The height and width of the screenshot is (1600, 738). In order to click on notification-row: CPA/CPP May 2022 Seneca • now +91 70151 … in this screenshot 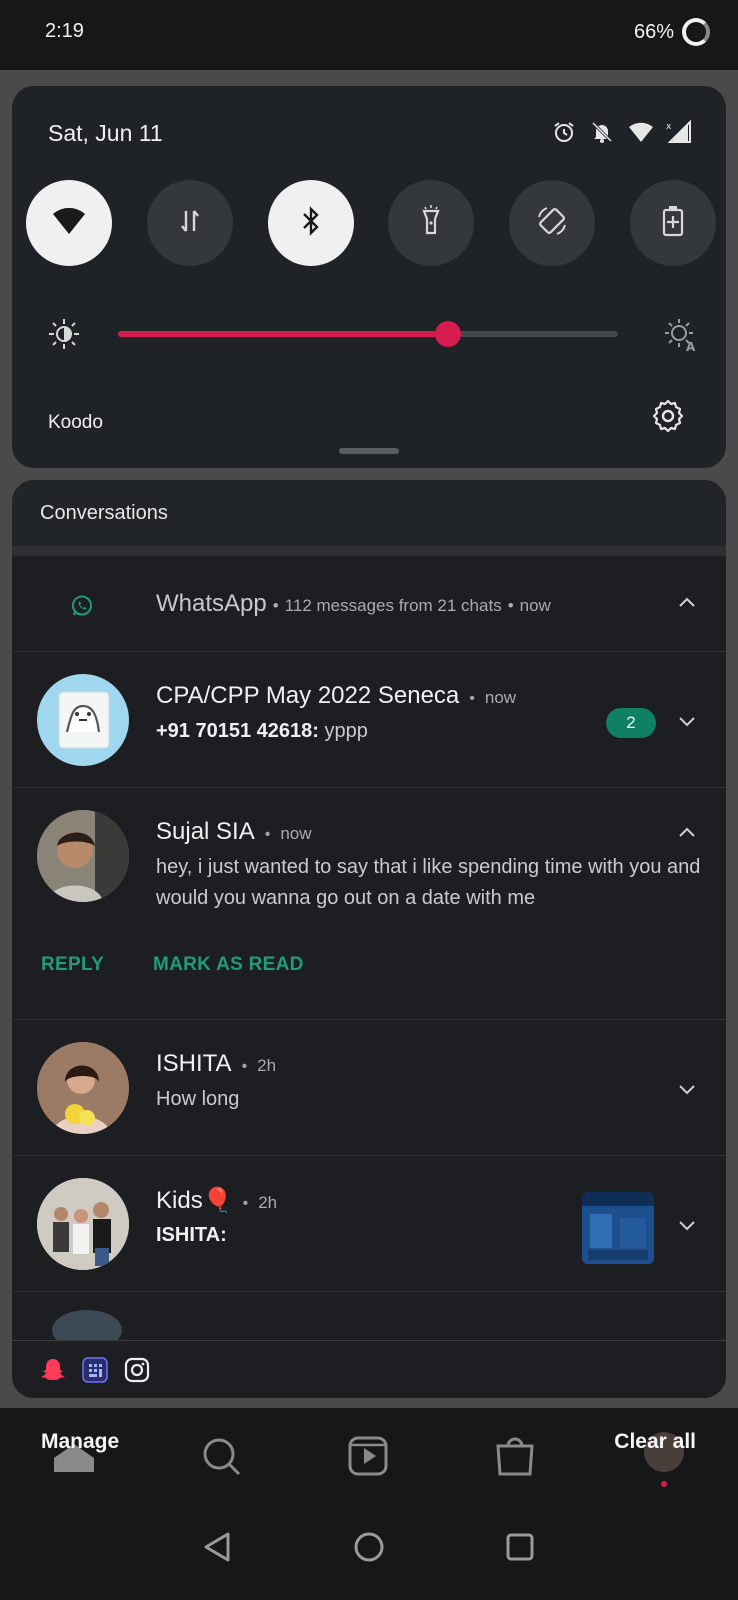, I will do `click(369, 720)`.